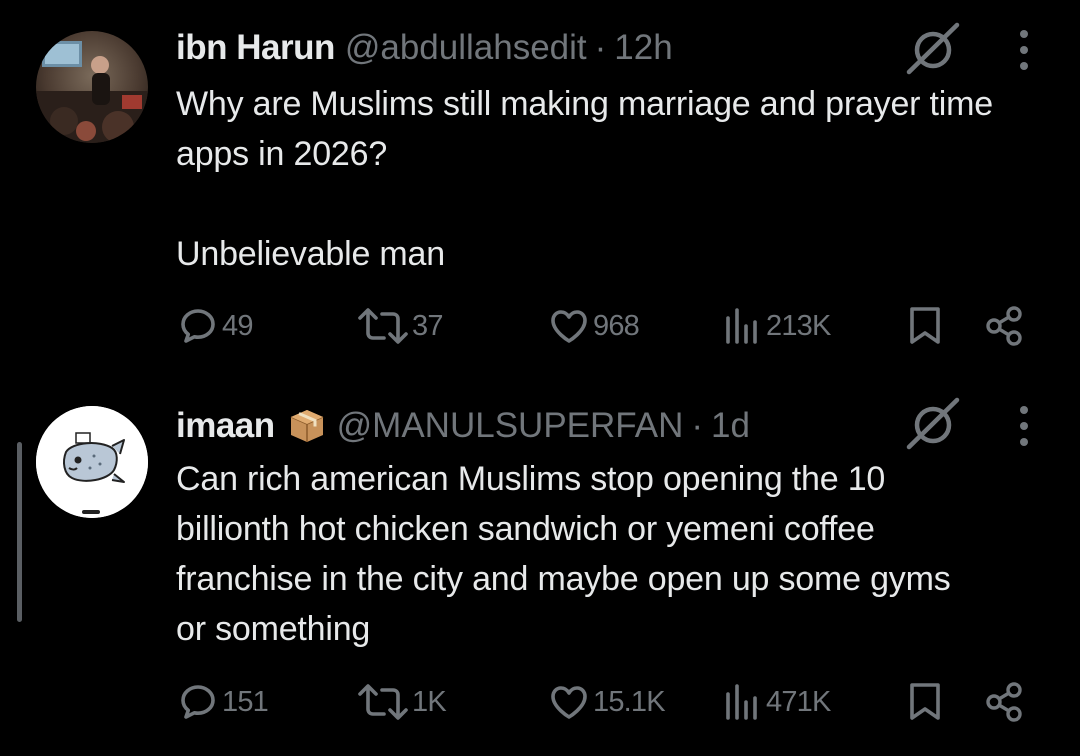  I want to click on tweet-header: imaan @MANULSUPERFAN · 1d, so click(463, 426).